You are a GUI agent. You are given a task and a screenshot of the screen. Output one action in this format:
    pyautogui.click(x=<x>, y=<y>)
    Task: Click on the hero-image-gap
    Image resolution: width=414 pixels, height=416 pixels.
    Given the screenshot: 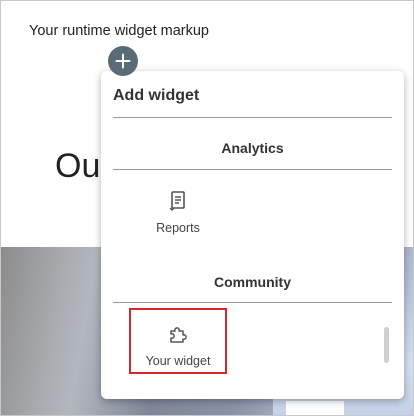 What is the action you would take?
    pyautogui.click(x=315, y=408)
    